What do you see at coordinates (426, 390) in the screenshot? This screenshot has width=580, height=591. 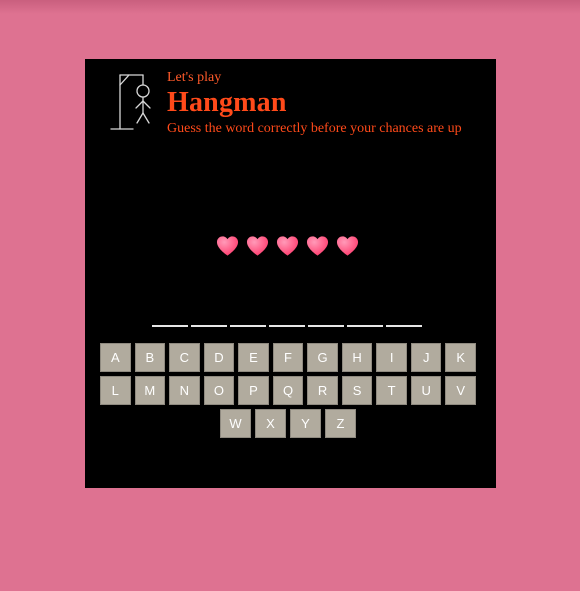 I see `letter-button-u: U` at bounding box center [426, 390].